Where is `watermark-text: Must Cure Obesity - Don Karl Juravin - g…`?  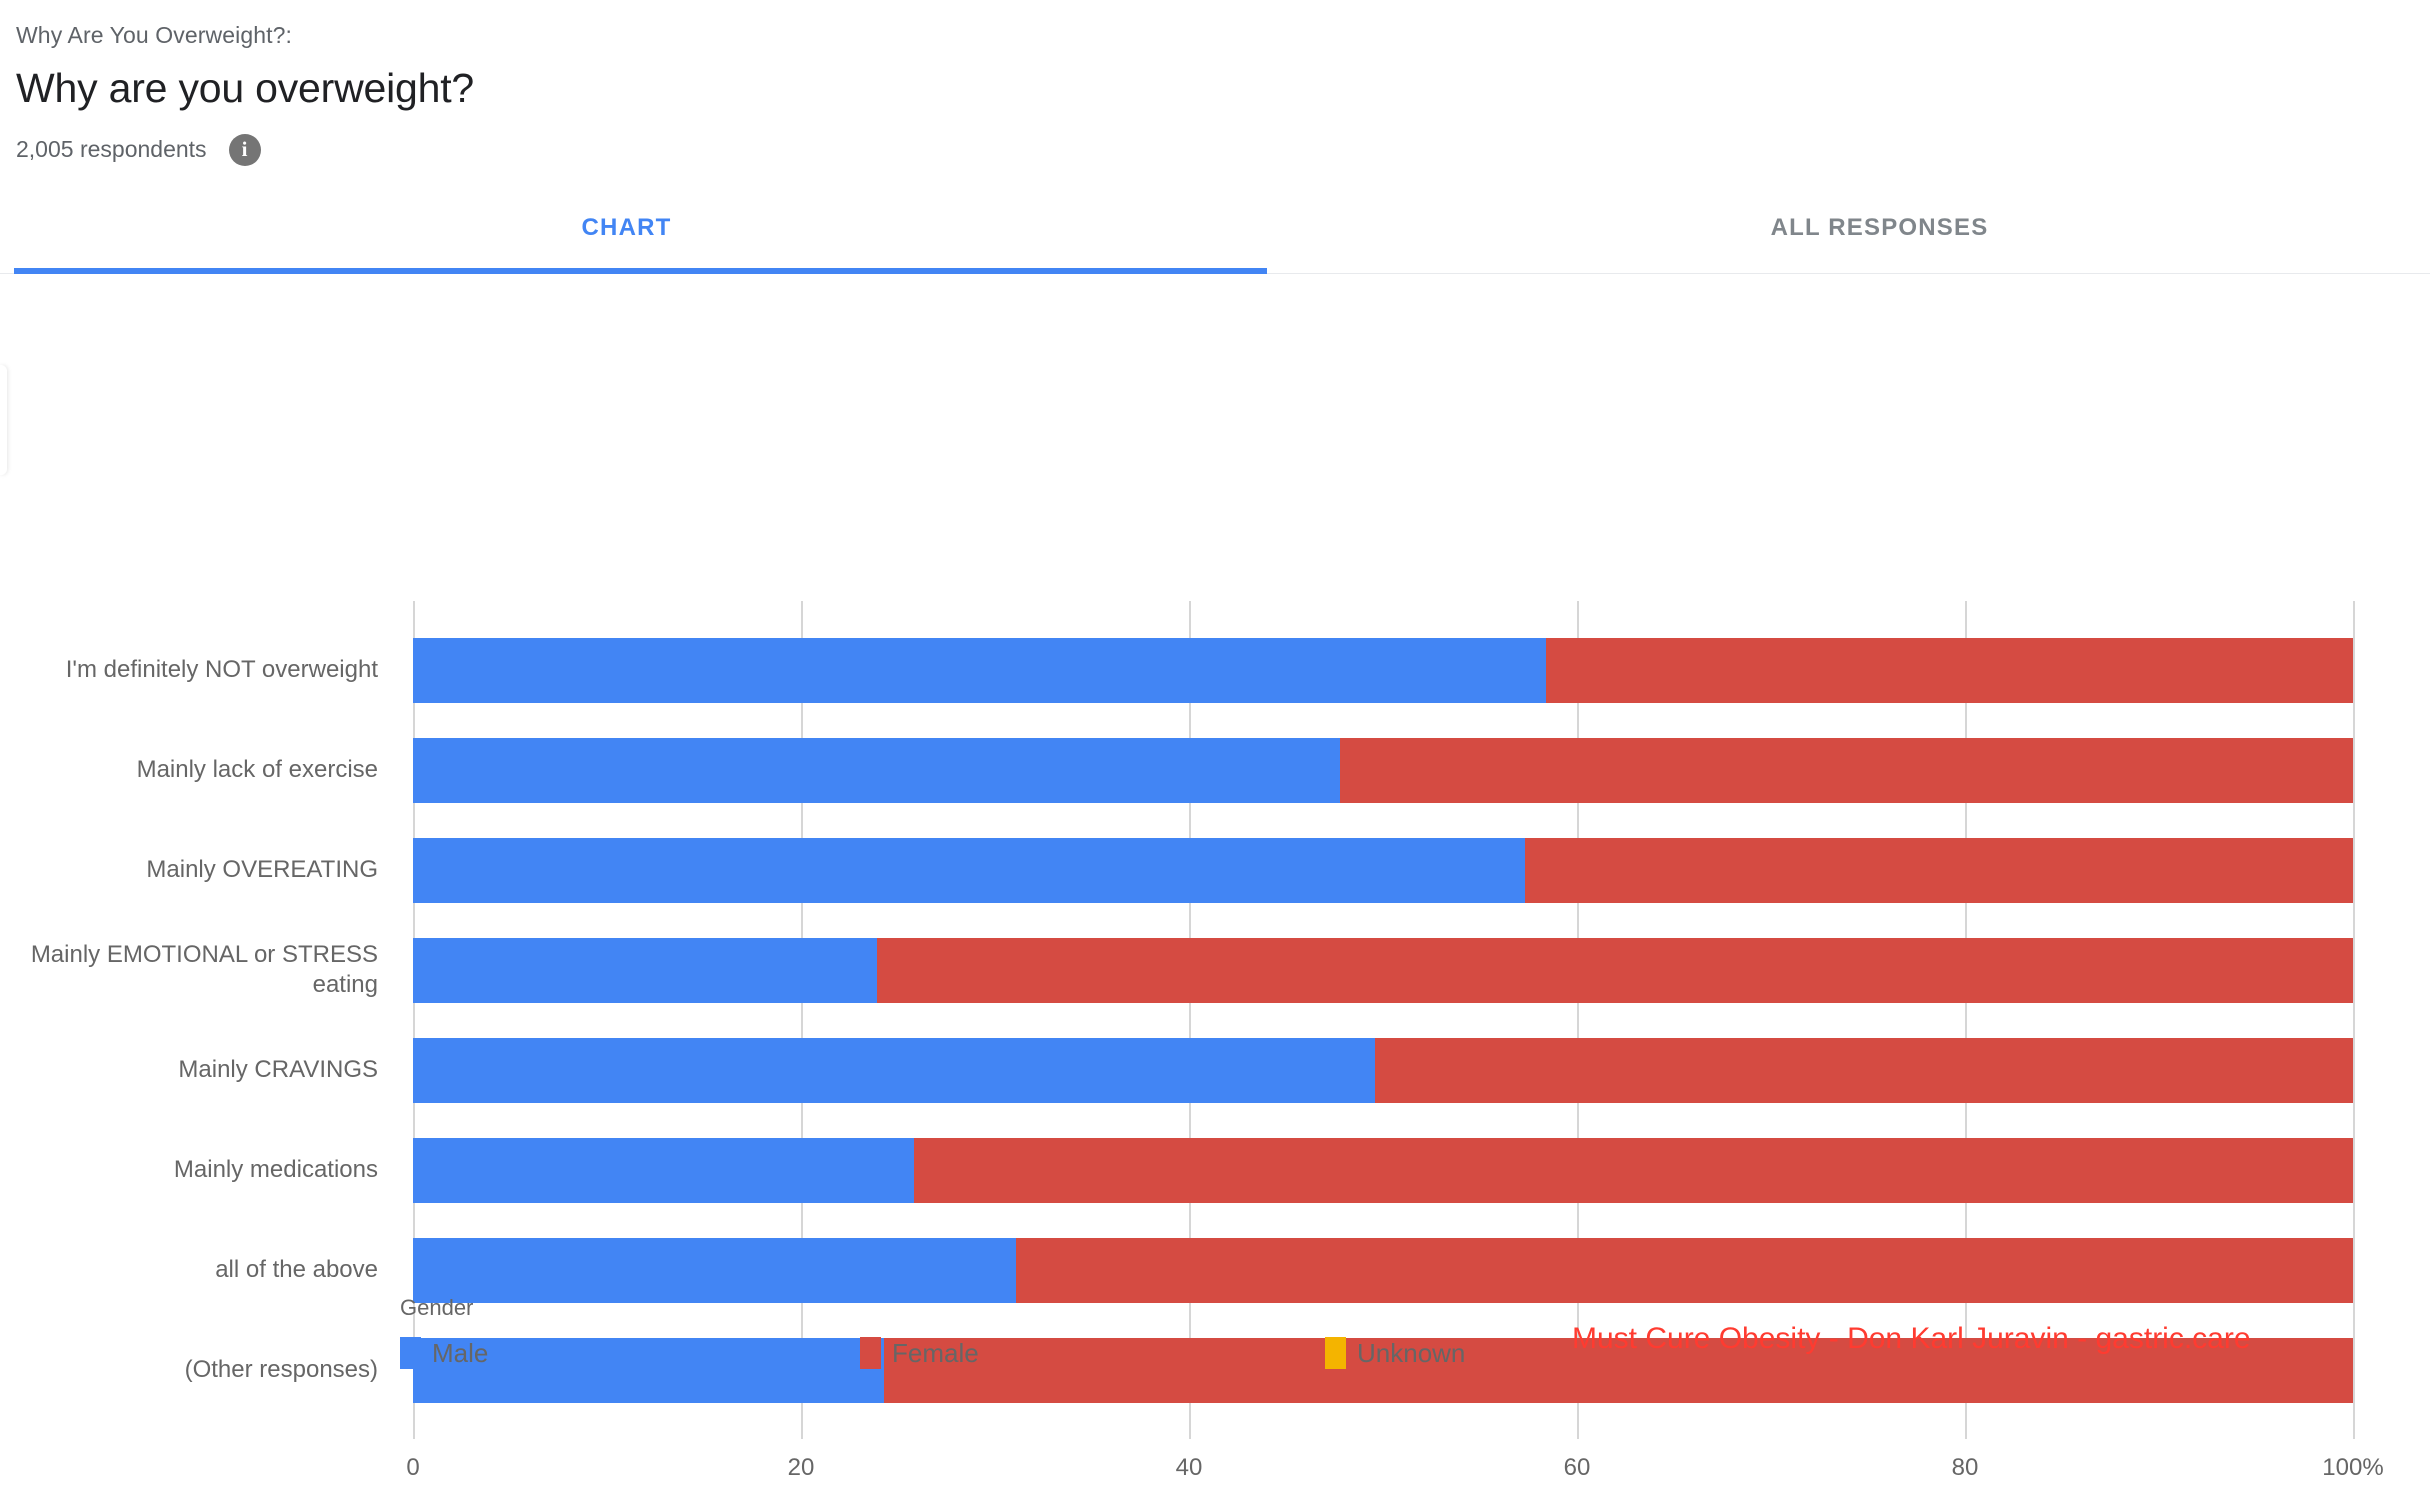
watermark-text: Must Cure Obesity - Don Karl Juravin - g… is located at coordinates (1911, 1338).